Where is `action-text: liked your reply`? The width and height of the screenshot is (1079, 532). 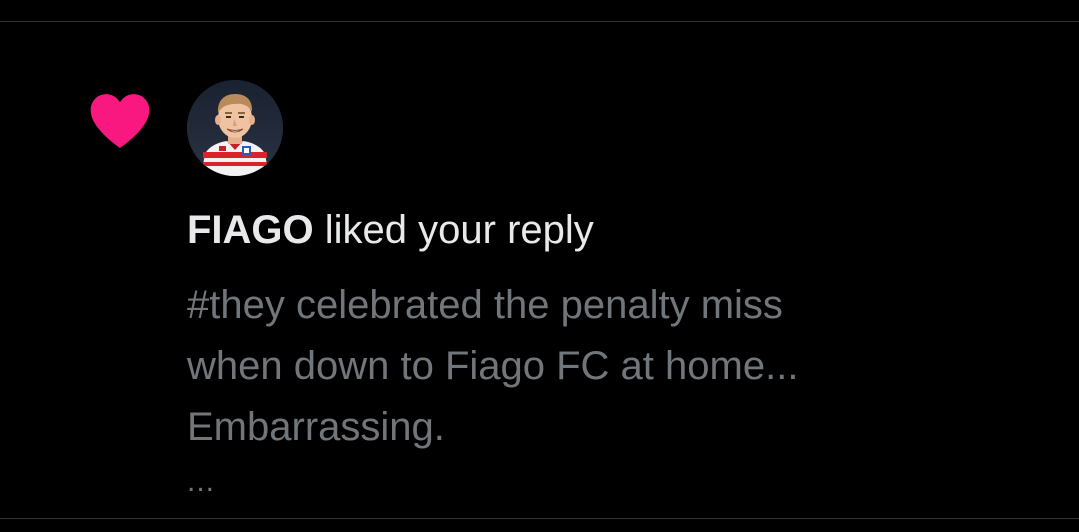
action-text: liked your reply is located at coordinates (453, 230).